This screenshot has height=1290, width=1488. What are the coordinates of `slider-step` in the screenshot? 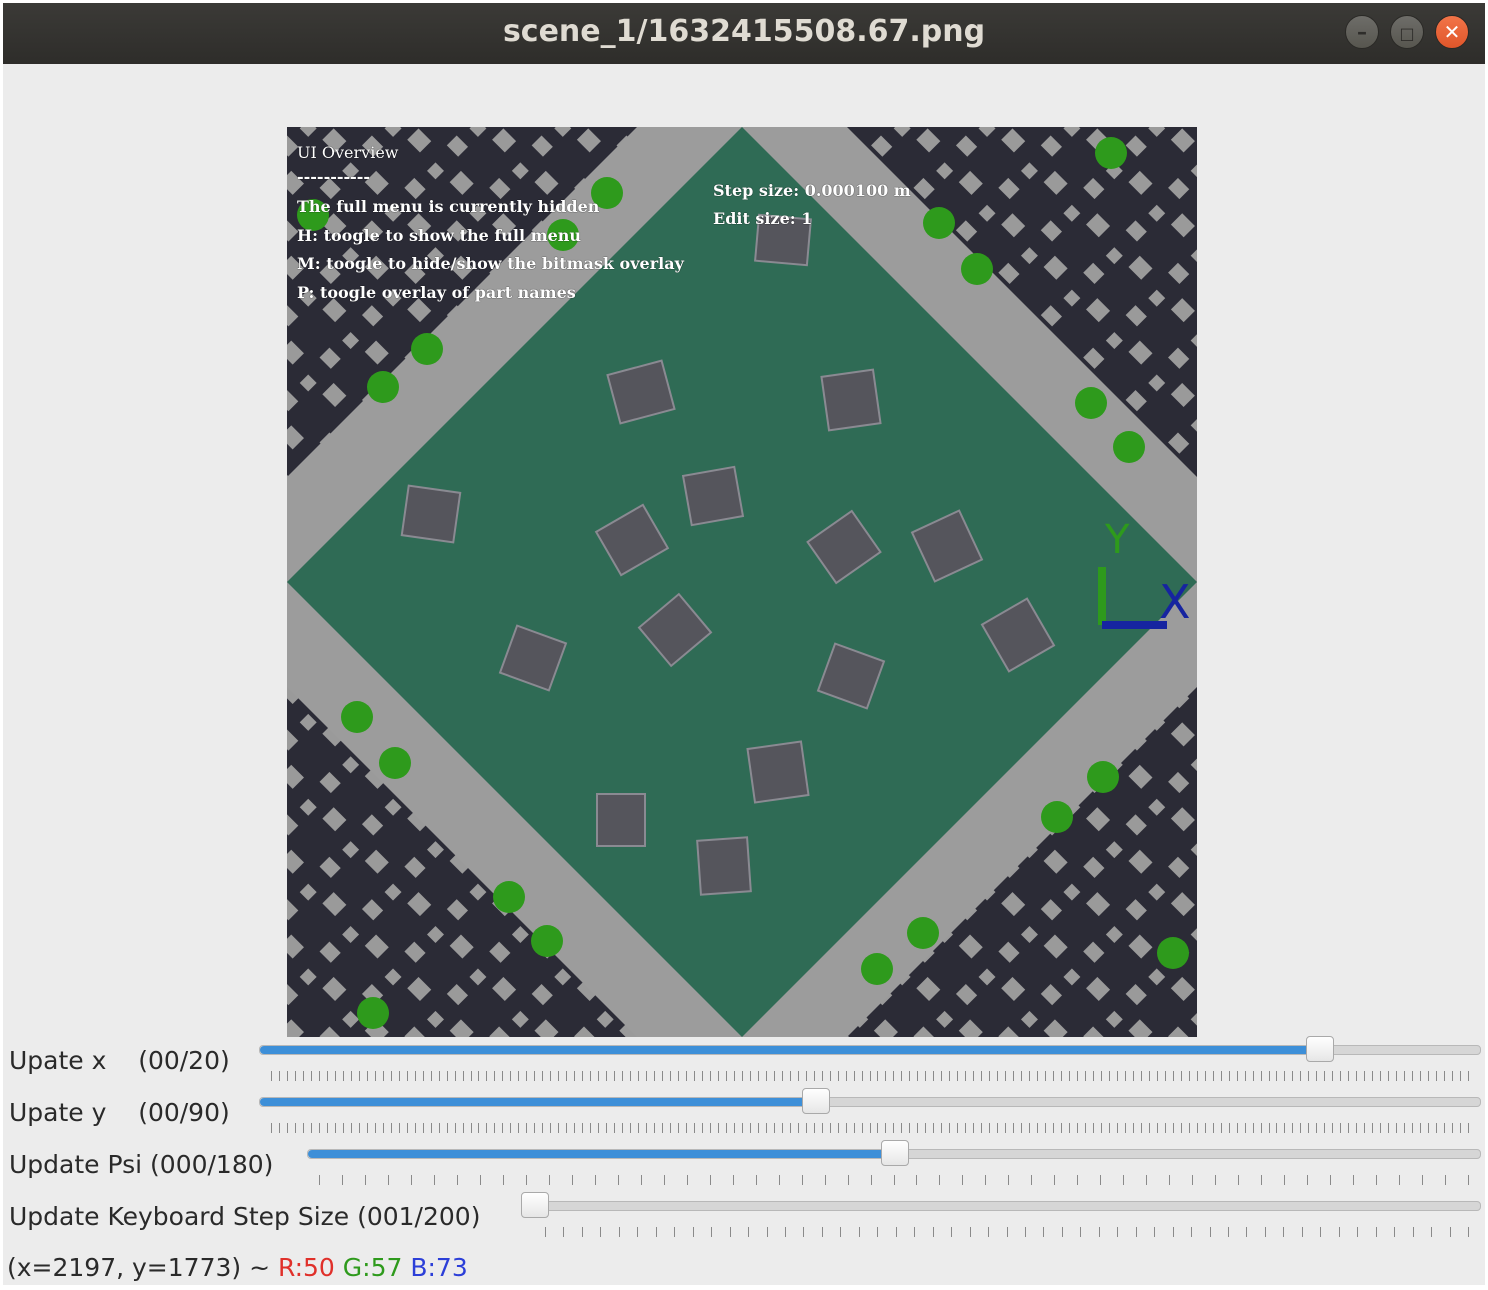 It's located at (1001, 1205).